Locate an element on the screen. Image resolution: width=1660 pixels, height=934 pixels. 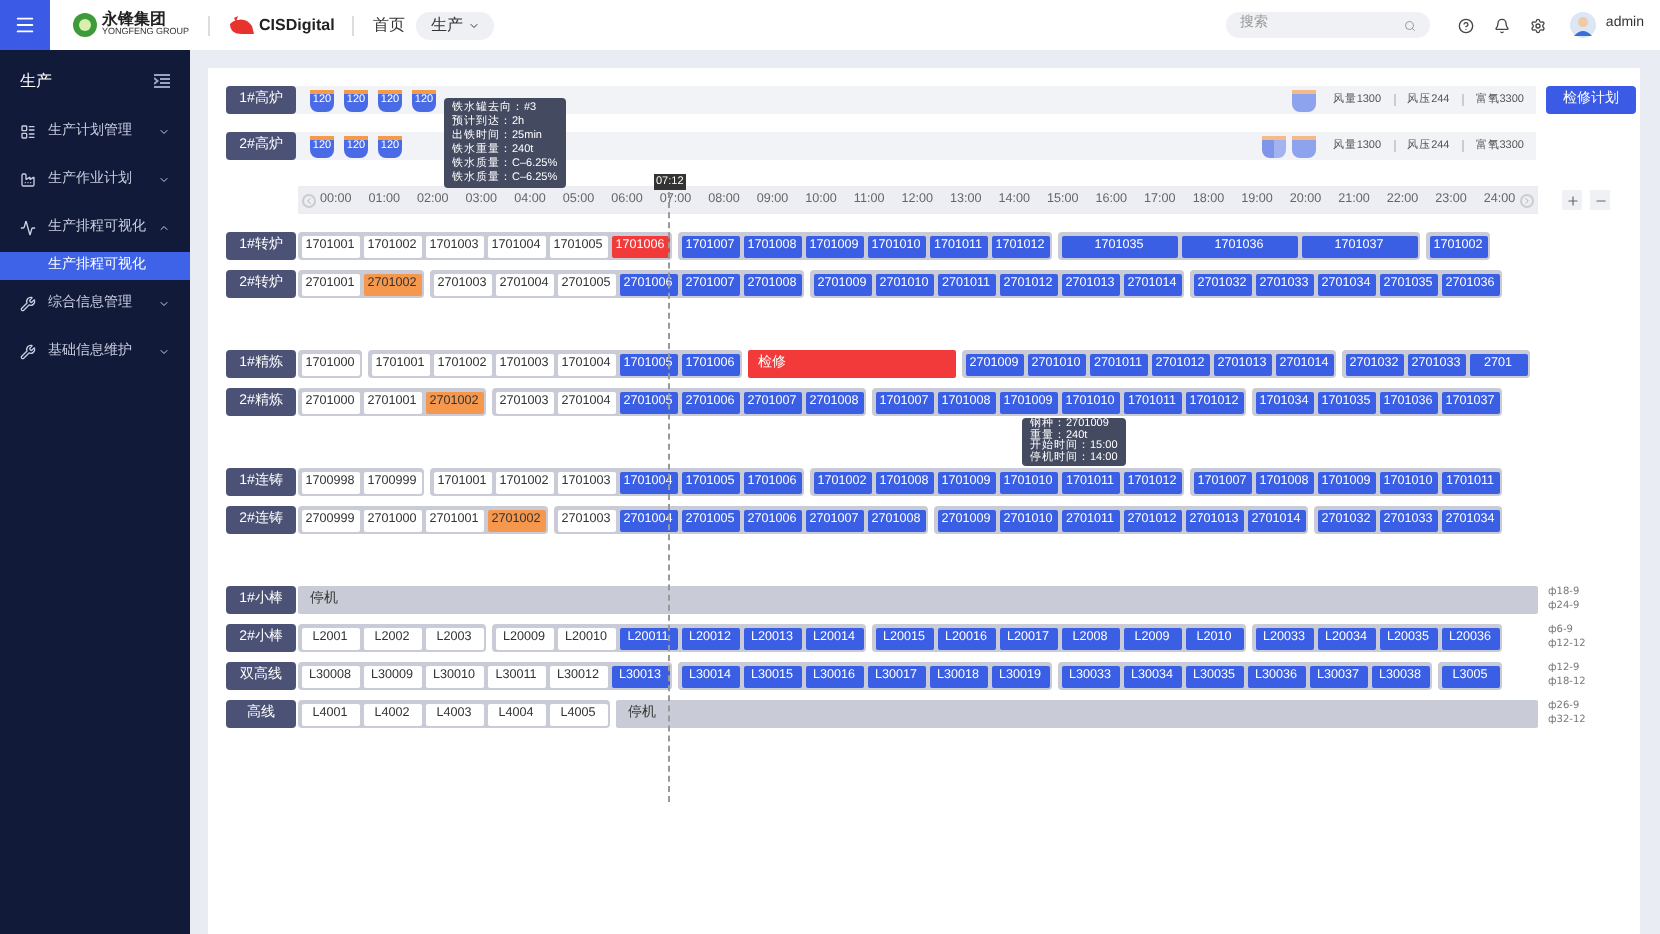
scroll-left-icon is located at coordinates (309, 200).